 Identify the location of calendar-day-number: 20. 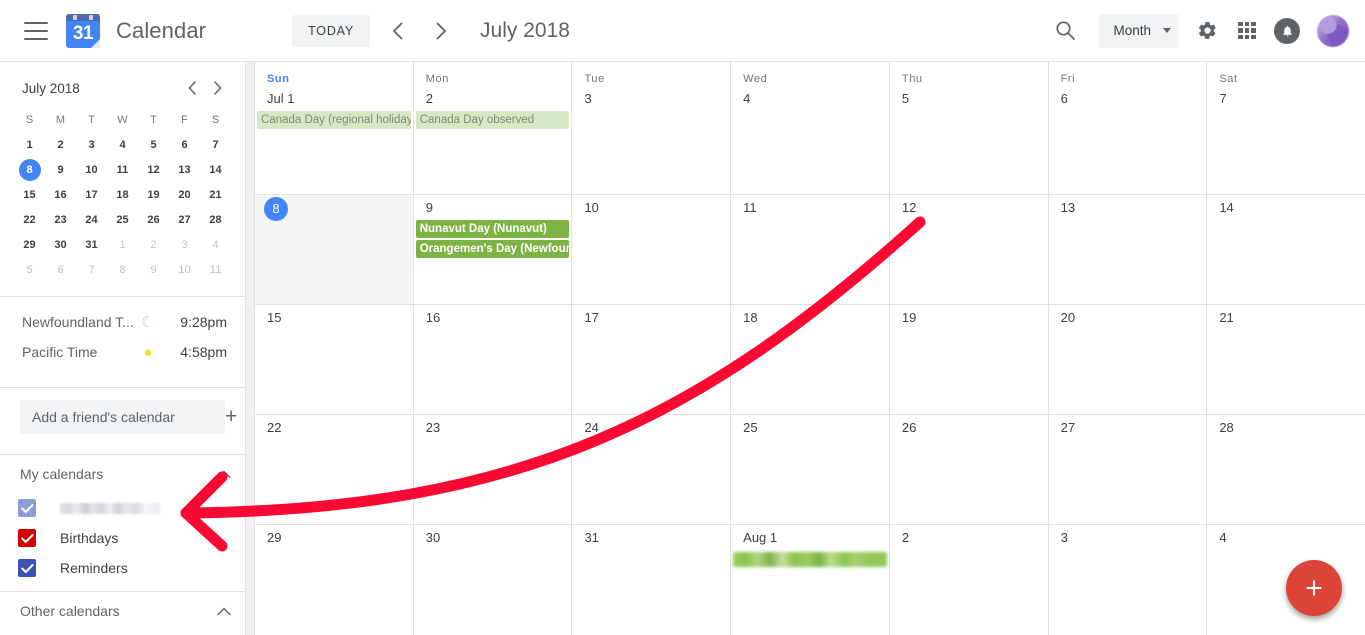
(1062, 316).